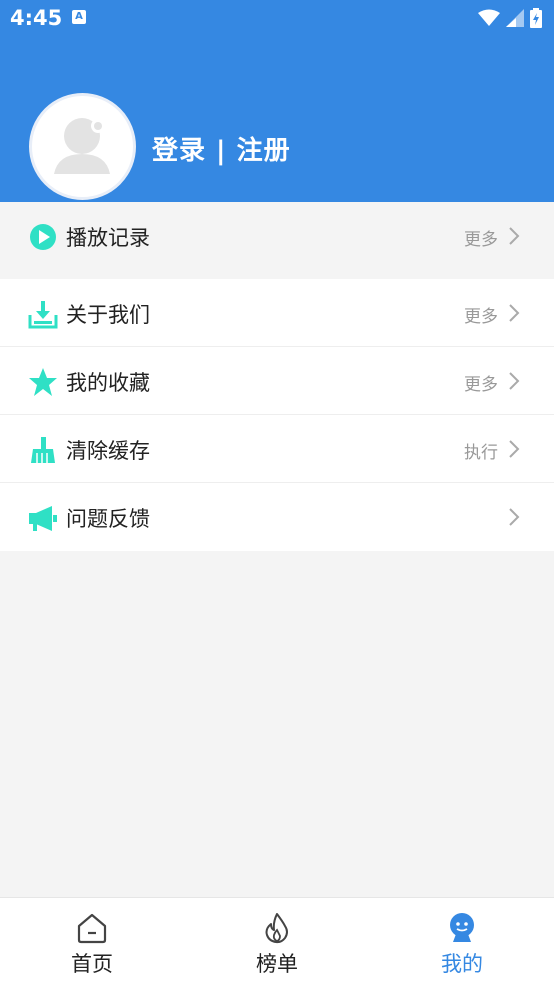 This screenshot has width=554, height=985. I want to click on login-register-link: 登录 | 注册, so click(221, 148).